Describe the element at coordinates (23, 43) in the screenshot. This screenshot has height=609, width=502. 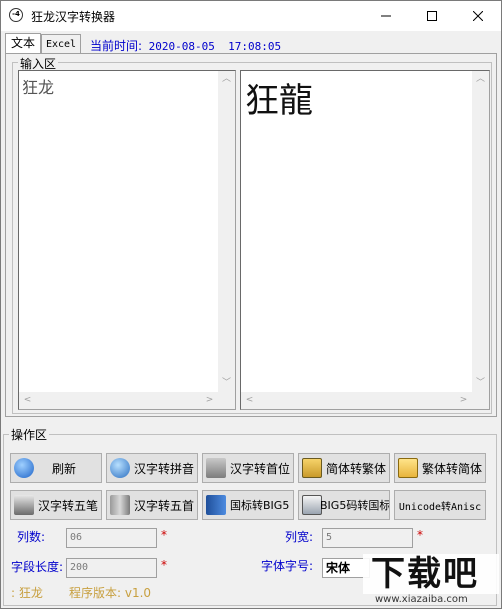
I see `tab-text: 文本` at that location.